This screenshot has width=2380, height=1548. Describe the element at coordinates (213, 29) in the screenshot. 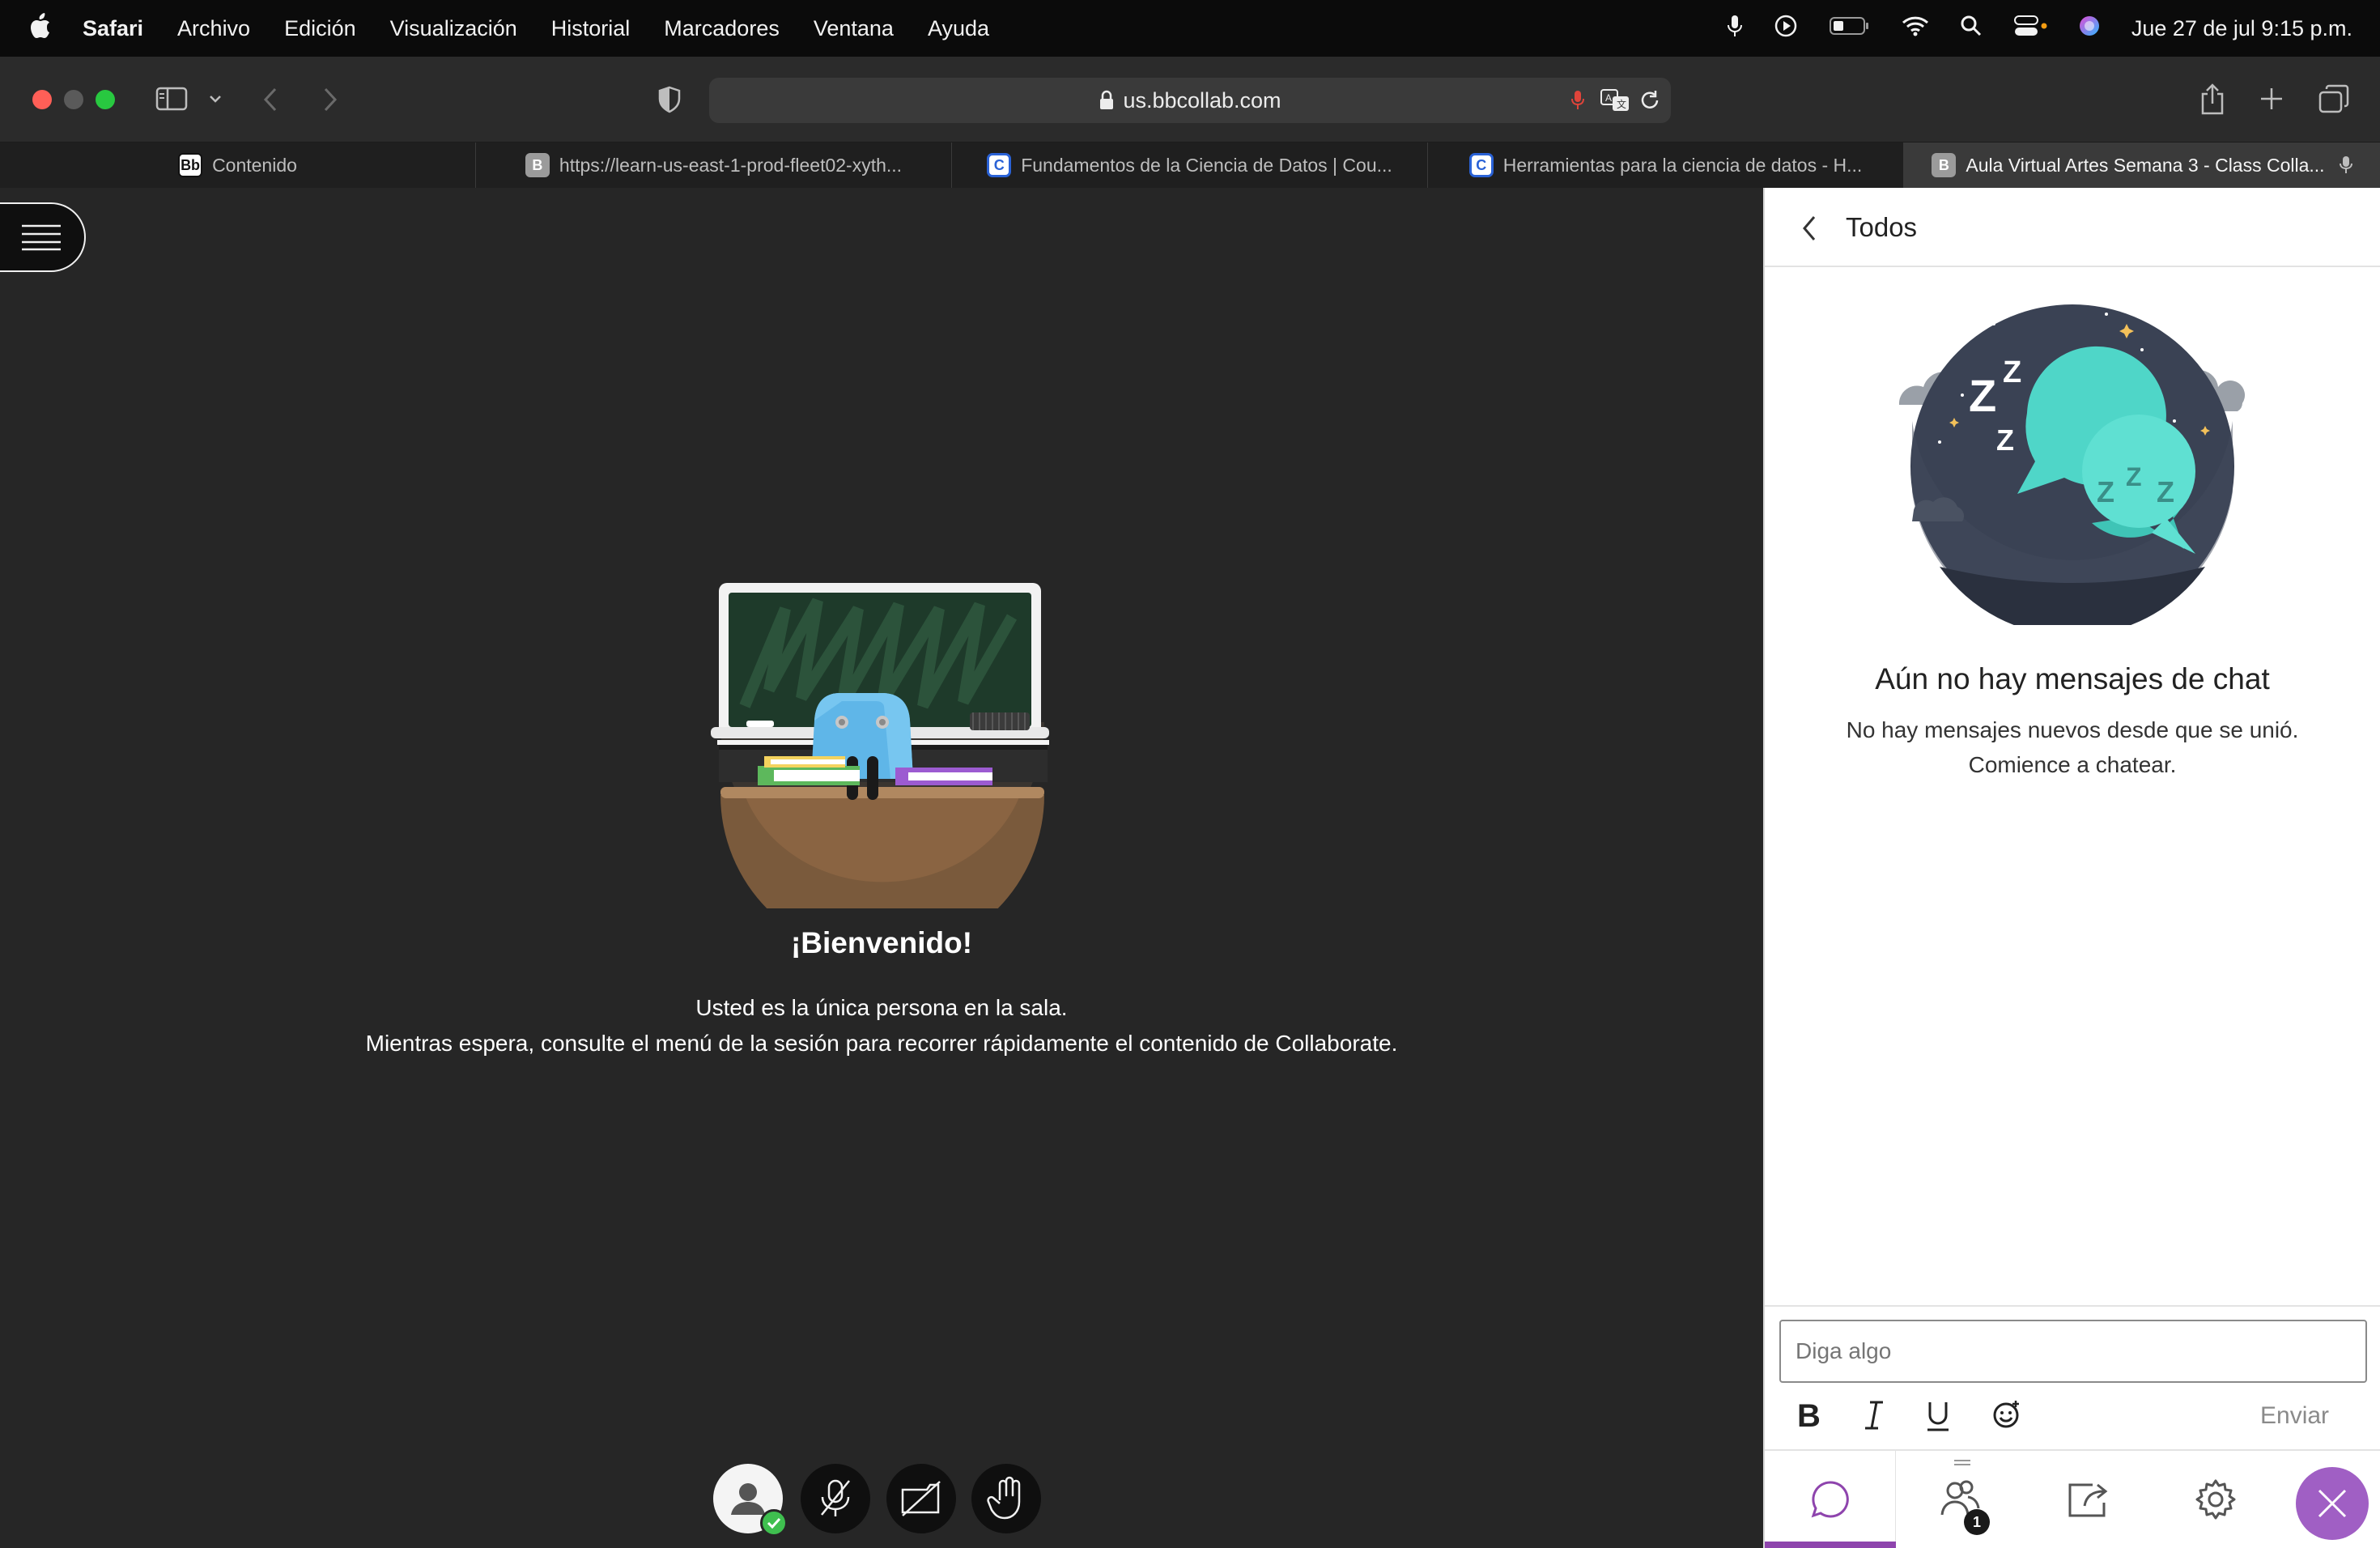

I see `menu-archivo: Archivo` at that location.